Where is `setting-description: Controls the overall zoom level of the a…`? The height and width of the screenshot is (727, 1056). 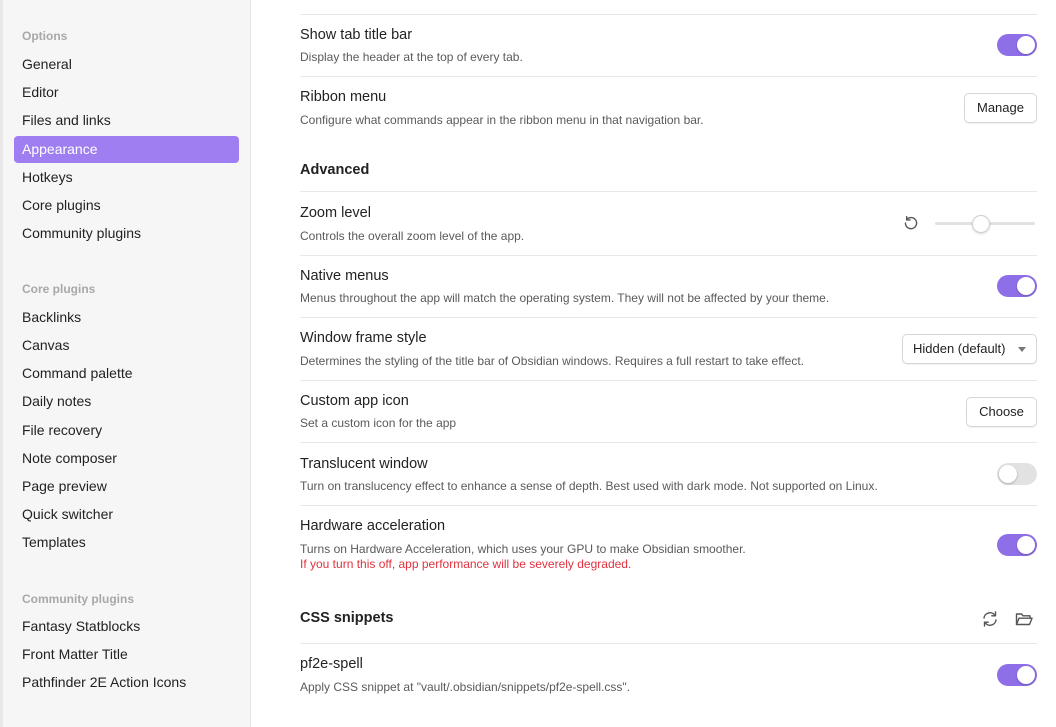 setting-description: Controls the overall zoom level of the a… is located at coordinates (412, 236).